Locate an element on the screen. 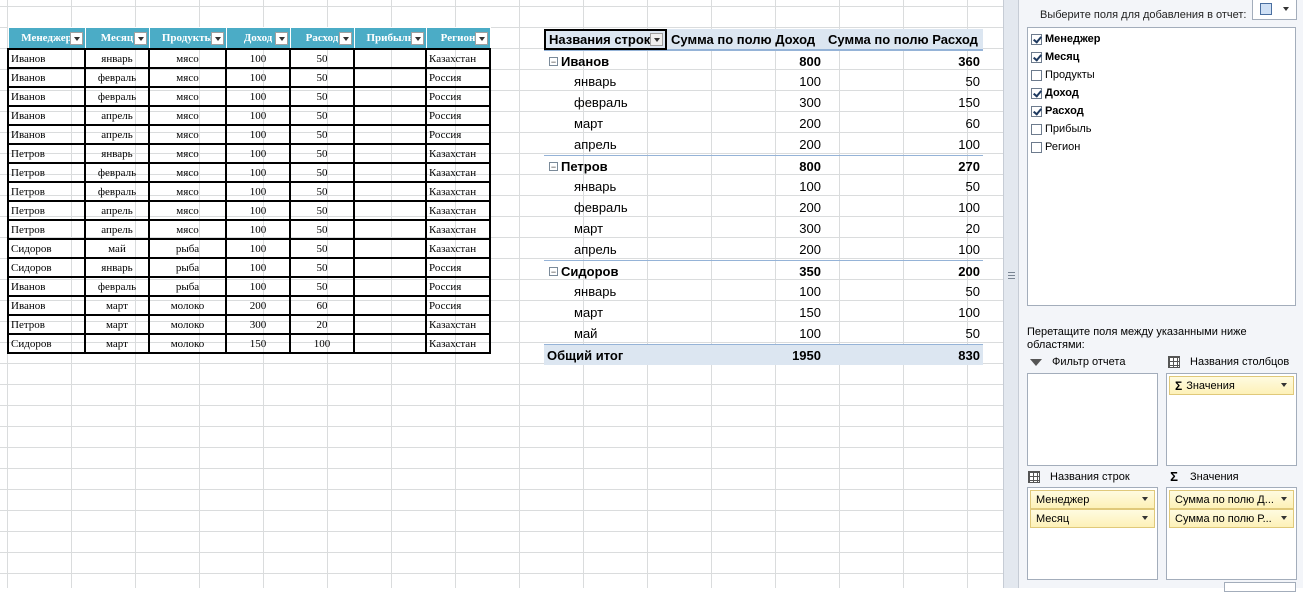 The image size is (1303, 592). row-labels-filter-dropdown-icon is located at coordinates (656, 39).